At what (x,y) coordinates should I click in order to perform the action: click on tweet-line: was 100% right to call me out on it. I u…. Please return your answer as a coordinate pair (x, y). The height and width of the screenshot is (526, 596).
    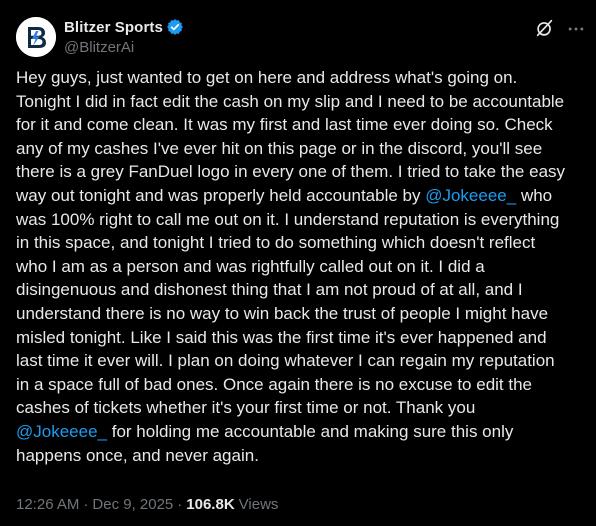
    Looking at the image, I should click on (288, 219).